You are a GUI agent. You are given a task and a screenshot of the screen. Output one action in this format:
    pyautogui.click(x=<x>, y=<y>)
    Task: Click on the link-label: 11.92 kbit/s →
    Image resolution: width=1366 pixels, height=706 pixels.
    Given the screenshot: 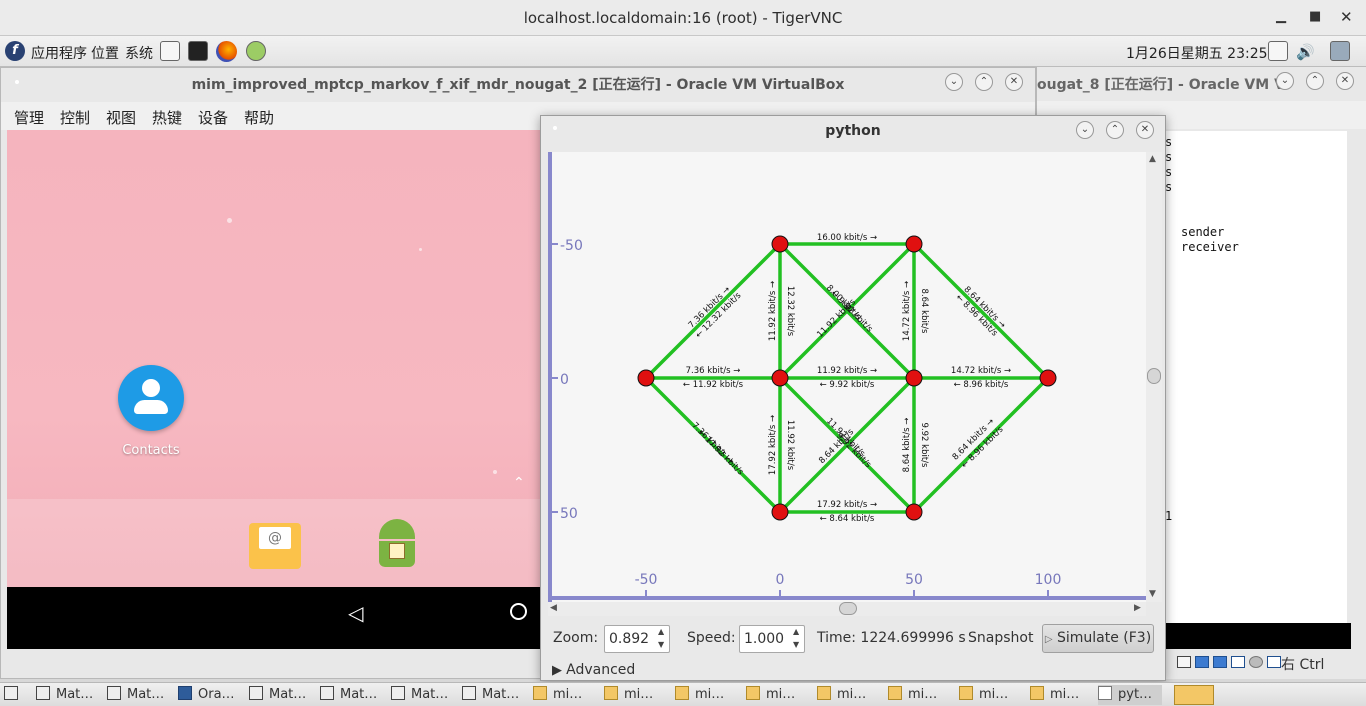 What is the action you would take?
    pyautogui.click(x=773, y=311)
    